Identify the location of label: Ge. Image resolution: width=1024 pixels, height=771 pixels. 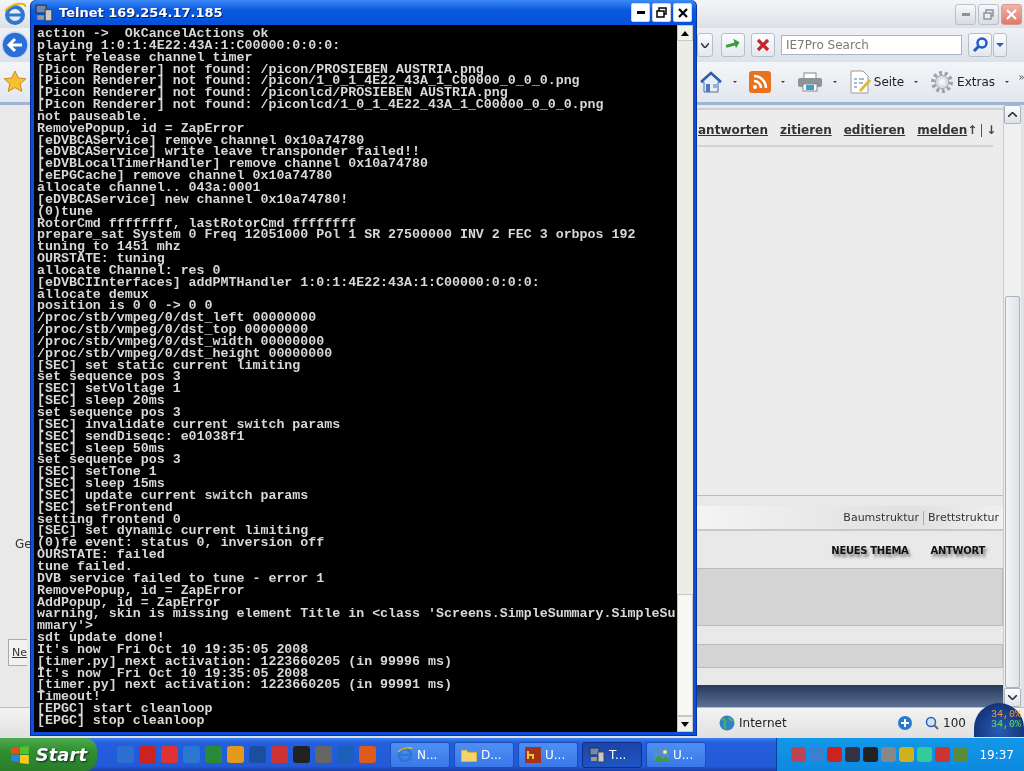
(22, 544).